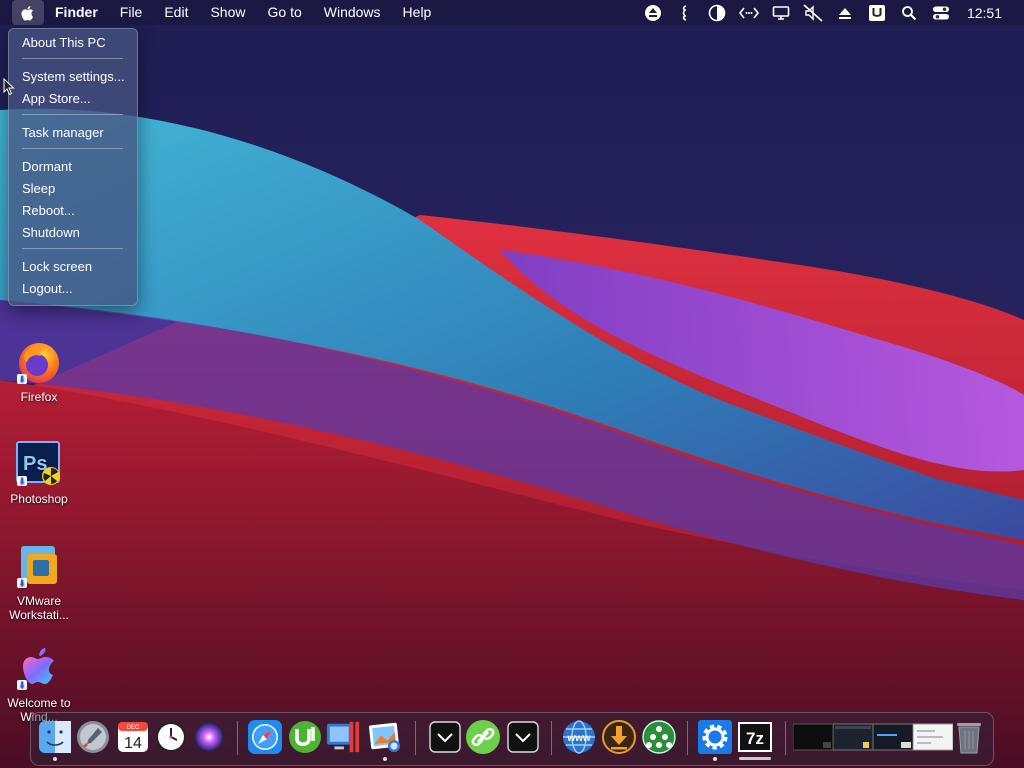 This screenshot has height=768, width=1024. I want to click on seven-zip-icon: 7z, so click(755, 737).